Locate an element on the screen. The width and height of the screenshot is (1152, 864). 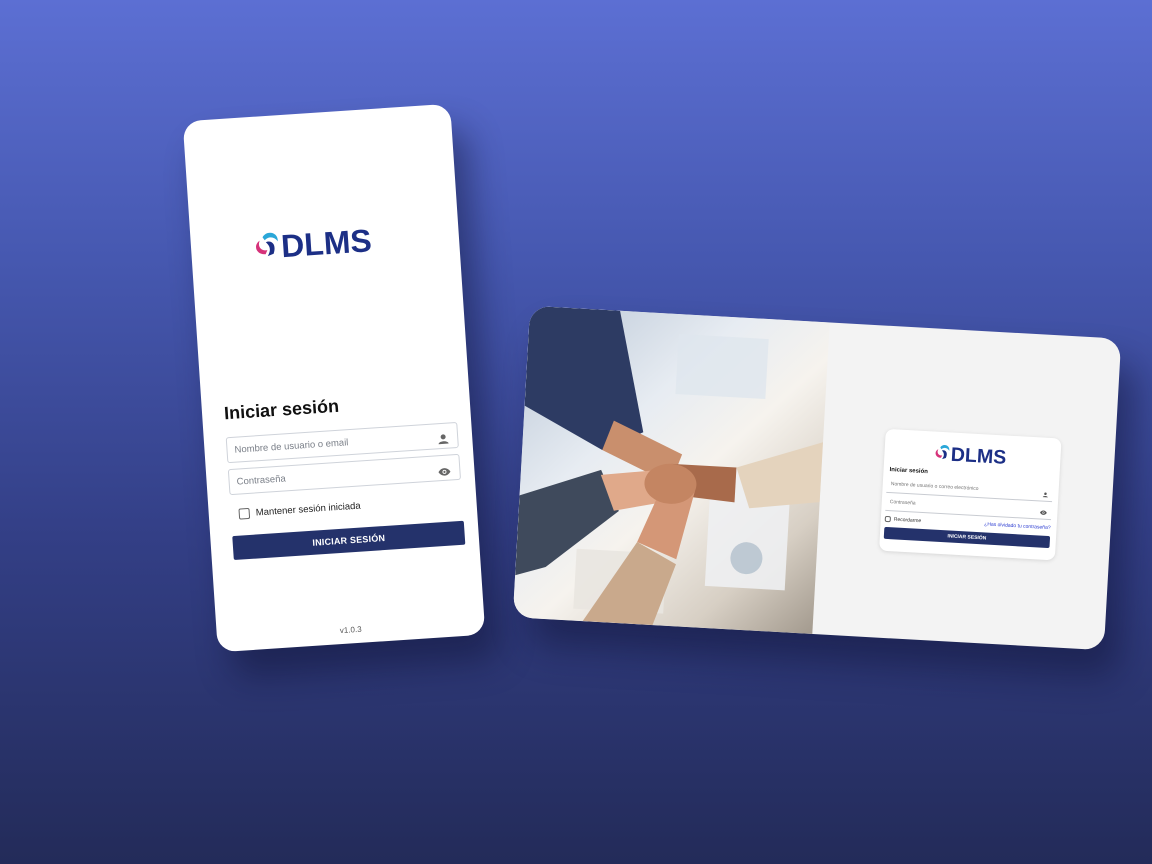
username-placeholder: Nombre de usuario o email is located at coordinates (291, 446).